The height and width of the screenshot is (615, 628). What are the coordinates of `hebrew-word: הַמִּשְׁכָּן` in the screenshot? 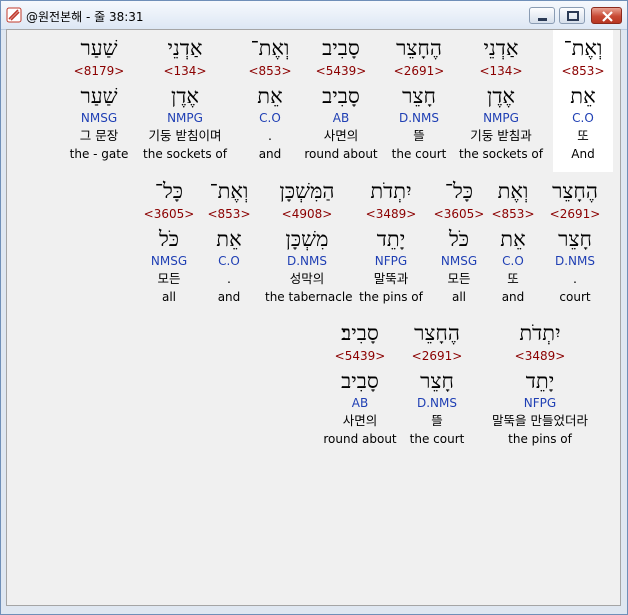 It's located at (307, 191).